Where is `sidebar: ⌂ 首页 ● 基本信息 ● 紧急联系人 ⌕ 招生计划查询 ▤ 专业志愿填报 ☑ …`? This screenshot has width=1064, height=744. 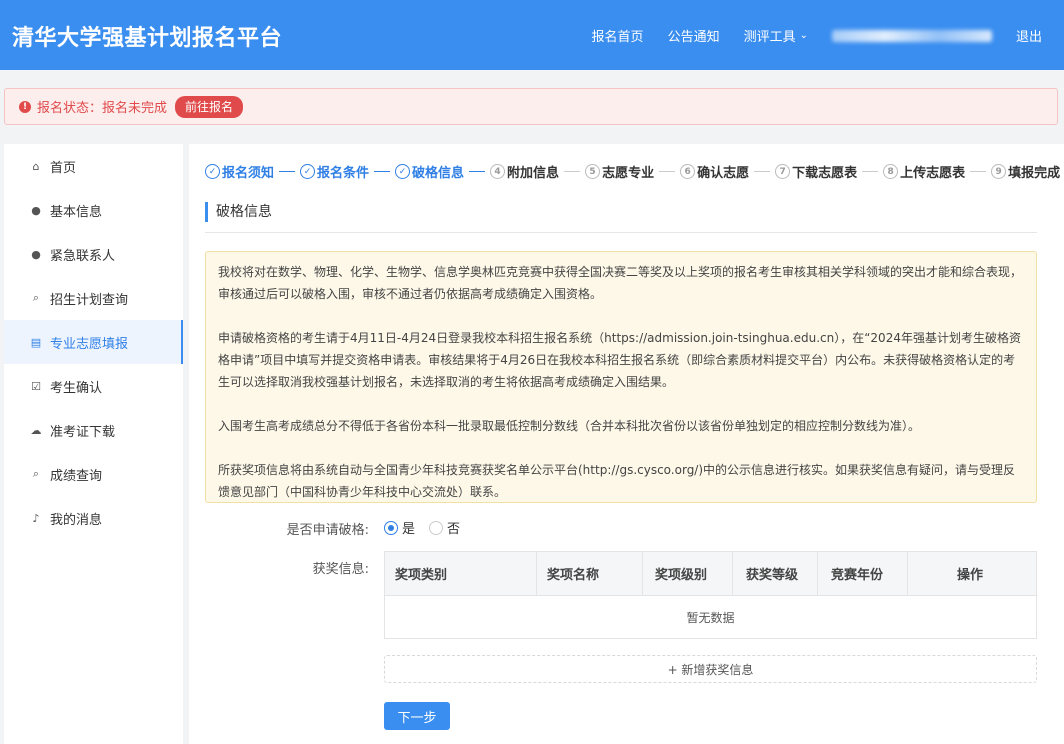
sidebar: ⌂ 首页 ● 基本信息 ● 紧急联系人 ⌕ 招生计划查询 ▤ 专业志愿填报 ☑ … is located at coordinates (93, 444).